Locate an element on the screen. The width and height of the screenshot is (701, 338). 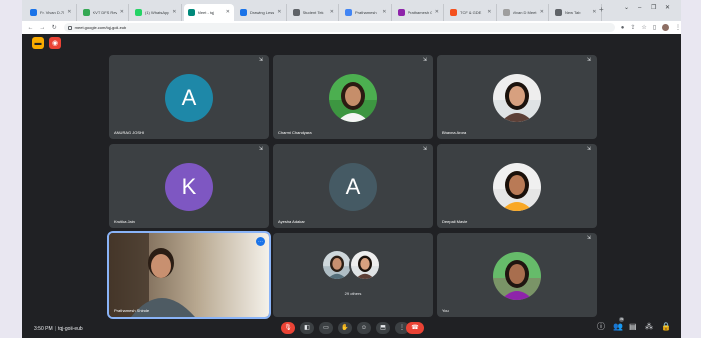
browser-tab: Fr. Vivan D.756✕ is located at coordinates (51, 12).